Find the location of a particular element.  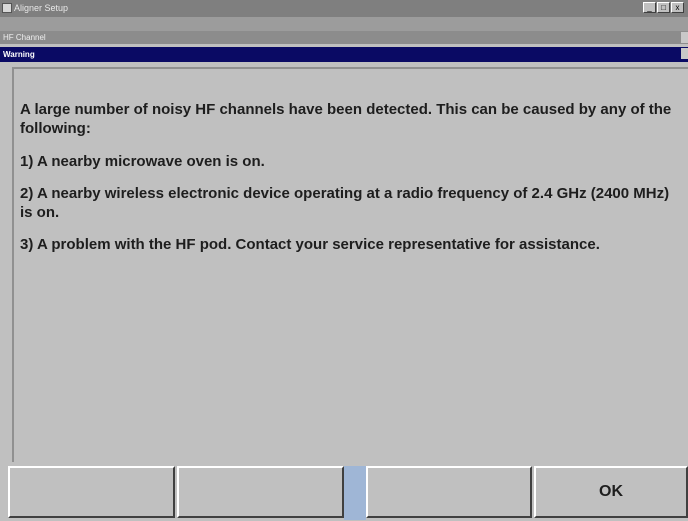

app-icon is located at coordinates (7, 8).